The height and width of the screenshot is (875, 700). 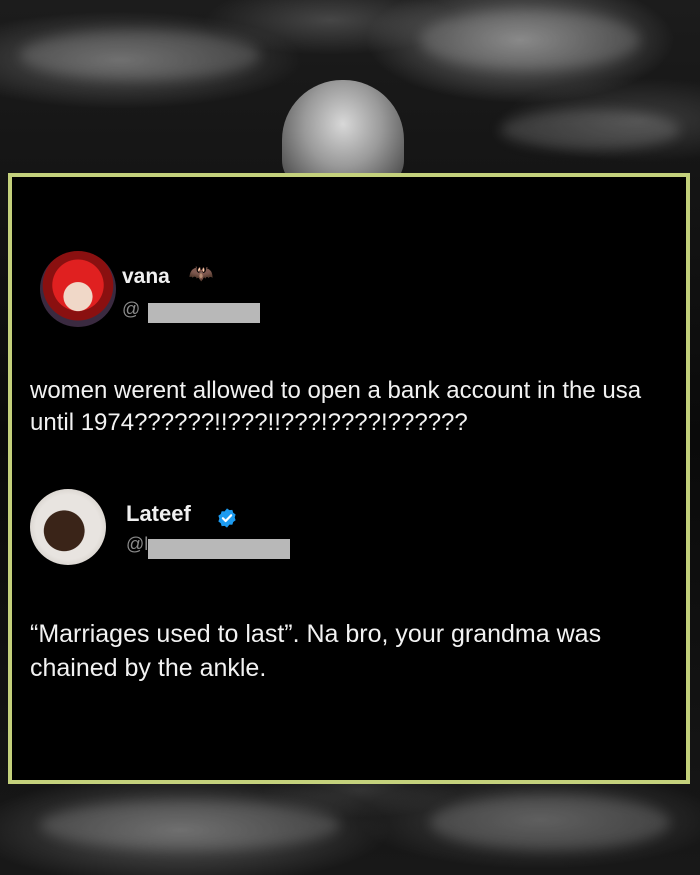 What do you see at coordinates (227, 518) in the screenshot?
I see `verified-badge-icon` at bounding box center [227, 518].